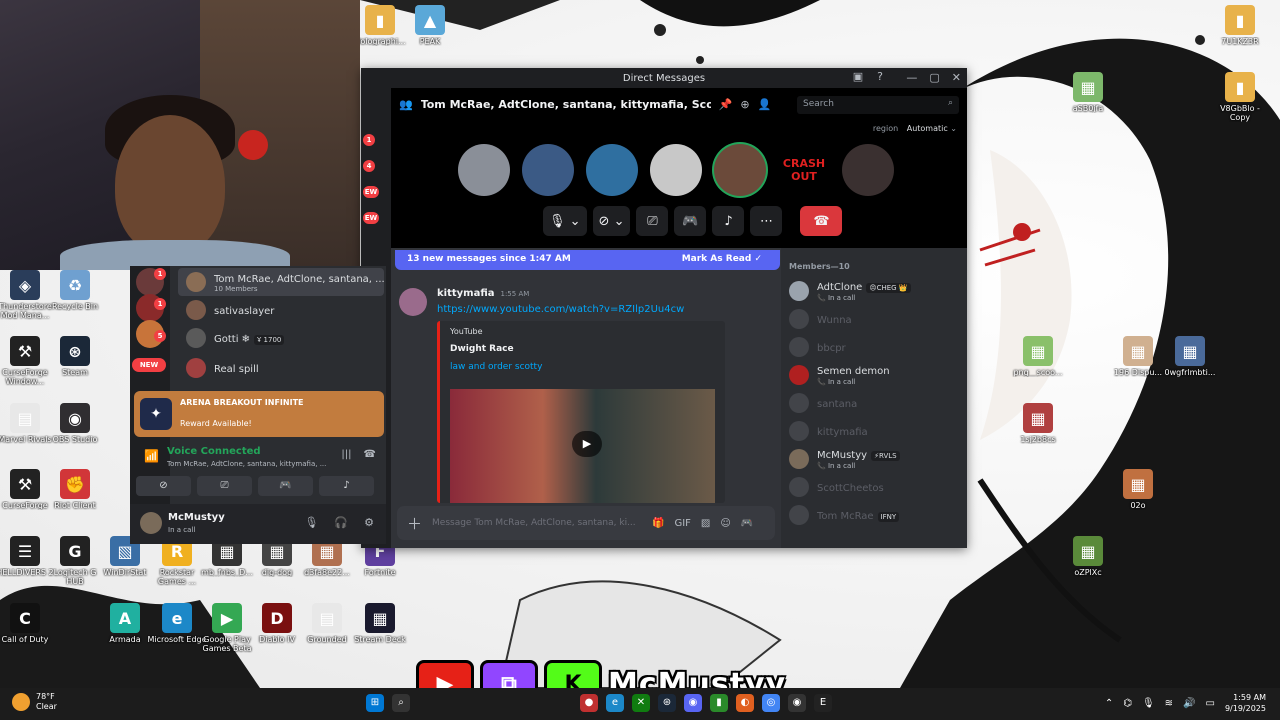  What do you see at coordinates (765, 104) in the screenshot?
I see `member-list-icon: 👤` at bounding box center [765, 104].